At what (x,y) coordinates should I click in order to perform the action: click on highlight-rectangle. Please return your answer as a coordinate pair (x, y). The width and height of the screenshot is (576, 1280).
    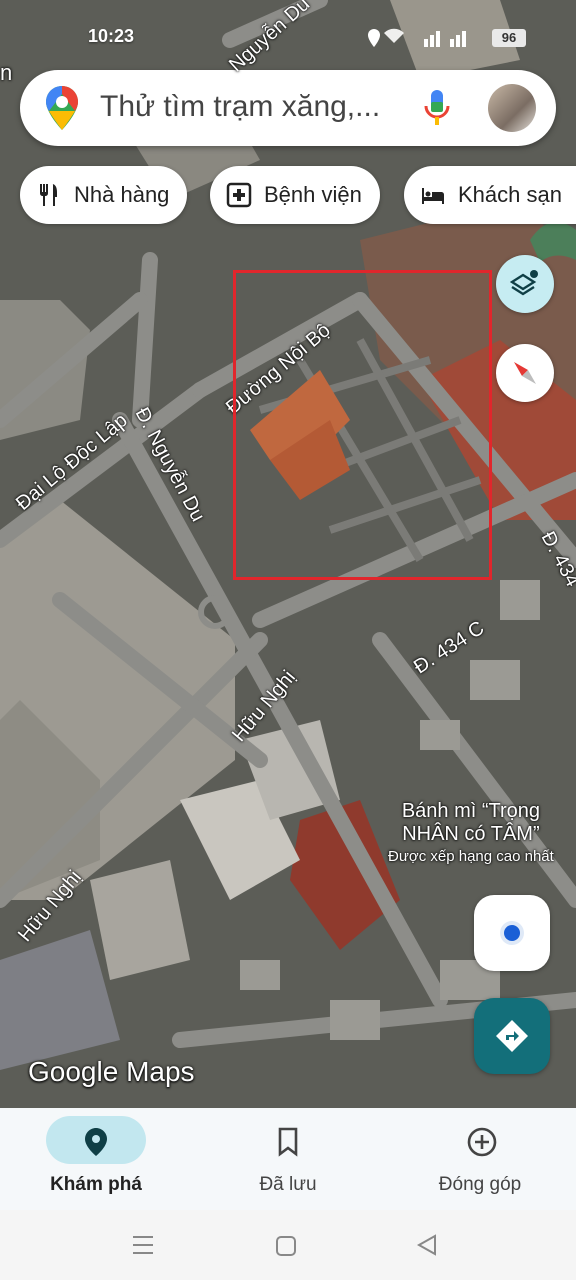
    Looking at the image, I should click on (362, 425).